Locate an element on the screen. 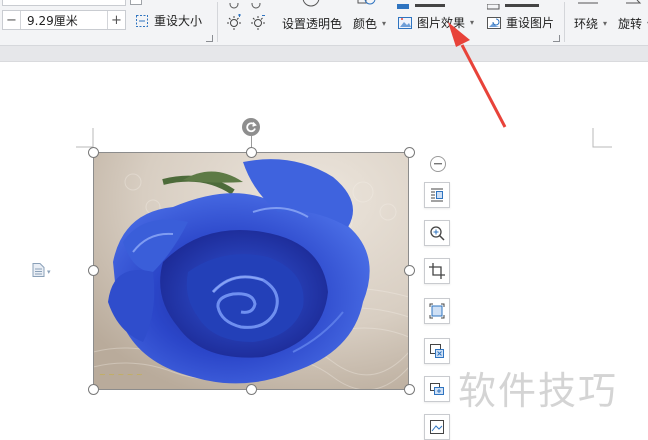 This screenshot has width=648, height=440. layout-options-icon is located at coordinates (437, 195).